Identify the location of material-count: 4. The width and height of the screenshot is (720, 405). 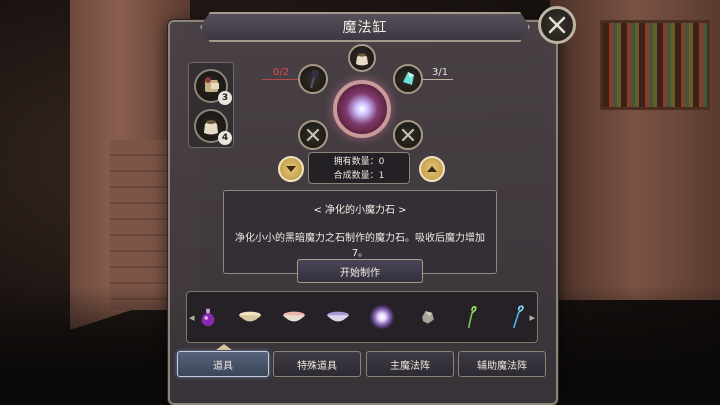
(225, 138).